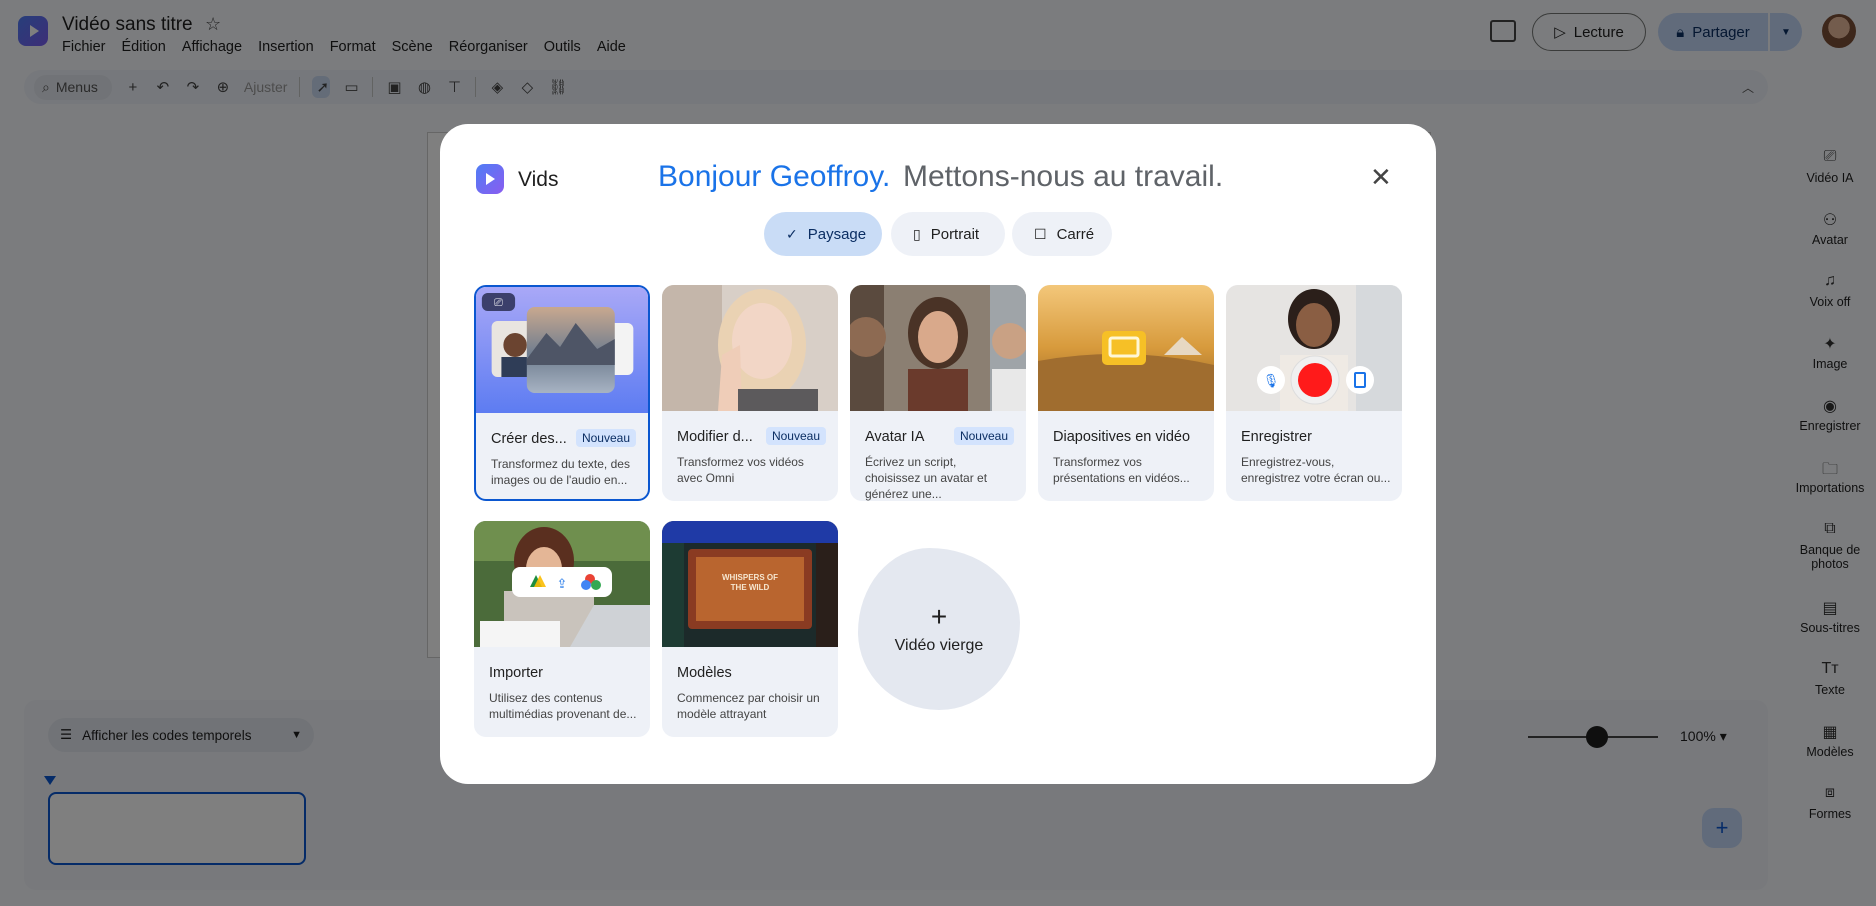 The height and width of the screenshot is (906, 1876). What do you see at coordinates (938, 348) in the screenshot?
I see `ai-avatar-thumbnail` at bounding box center [938, 348].